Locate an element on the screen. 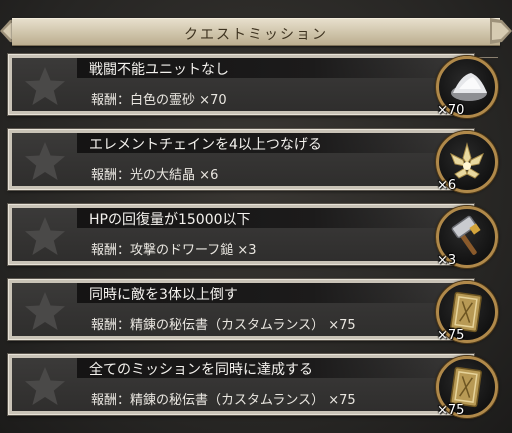 The height and width of the screenshot is (433, 512). light-crystal-icon: ×6 is located at coordinates (467, 162).